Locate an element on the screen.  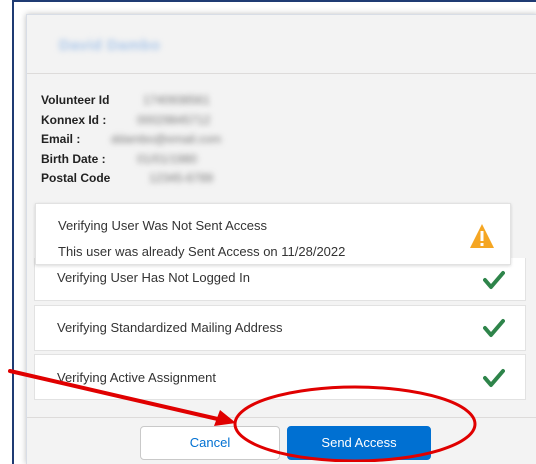
email-value: ddambo@email.com is located at coordinates (166, 139).